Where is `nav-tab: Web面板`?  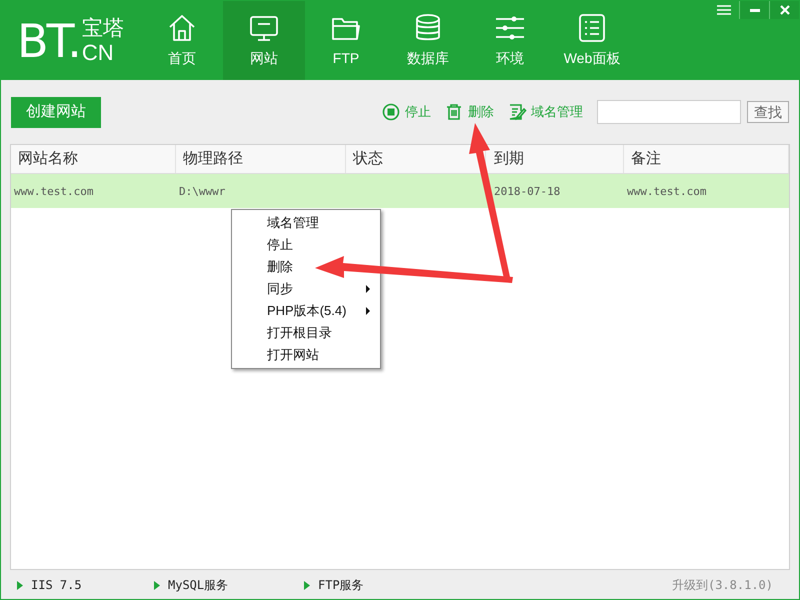 nav-tab: Web面板 is located at coordinates (592, 40).